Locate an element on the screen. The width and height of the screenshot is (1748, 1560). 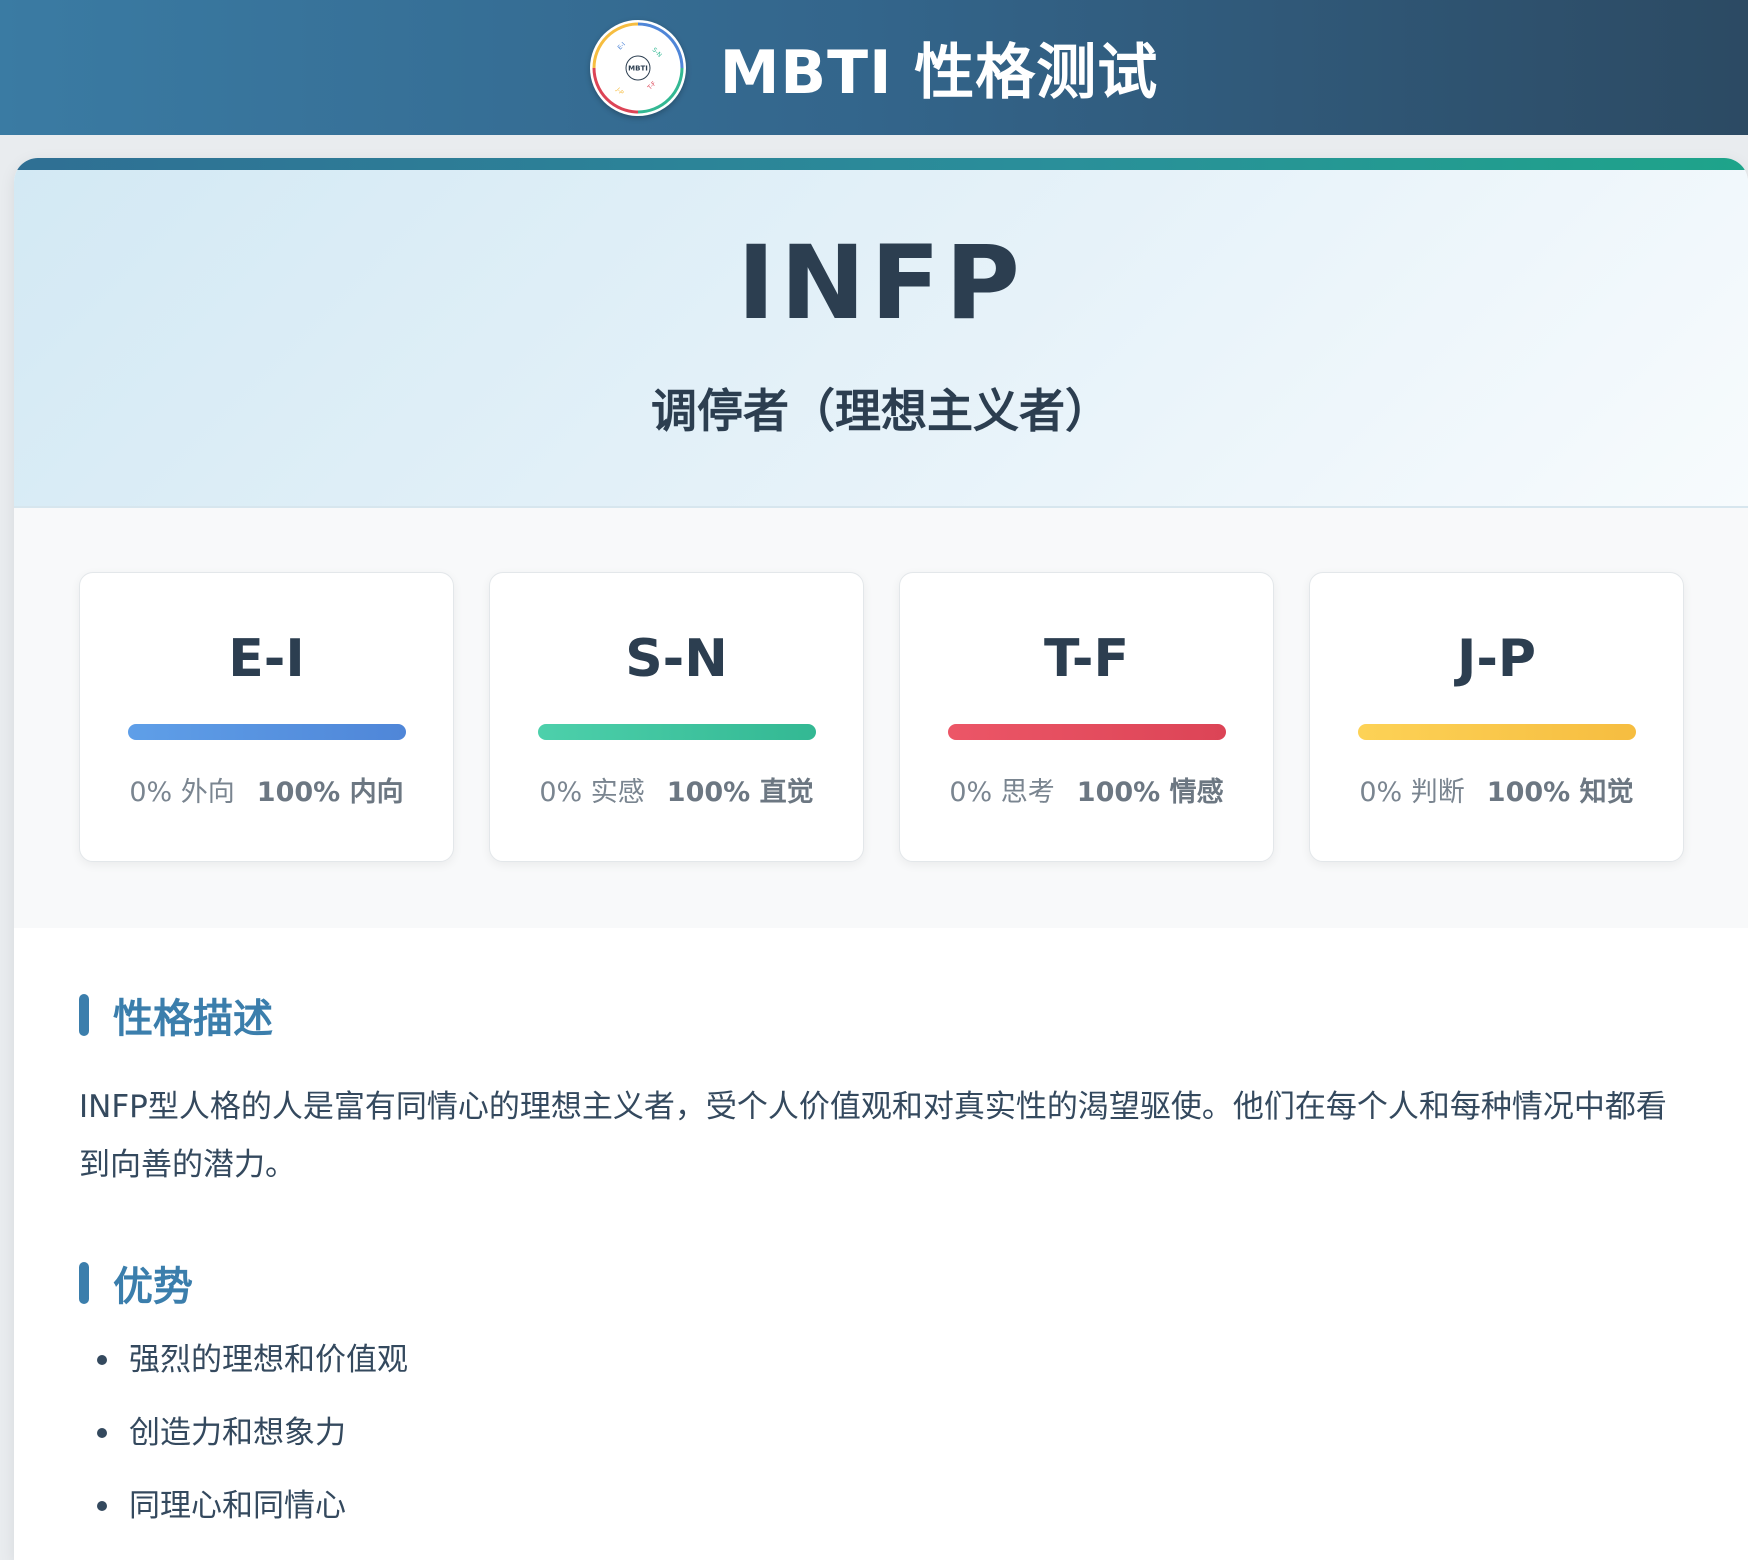
dimension-right-value: 100% 内向 is located at coordinates (330, 793).